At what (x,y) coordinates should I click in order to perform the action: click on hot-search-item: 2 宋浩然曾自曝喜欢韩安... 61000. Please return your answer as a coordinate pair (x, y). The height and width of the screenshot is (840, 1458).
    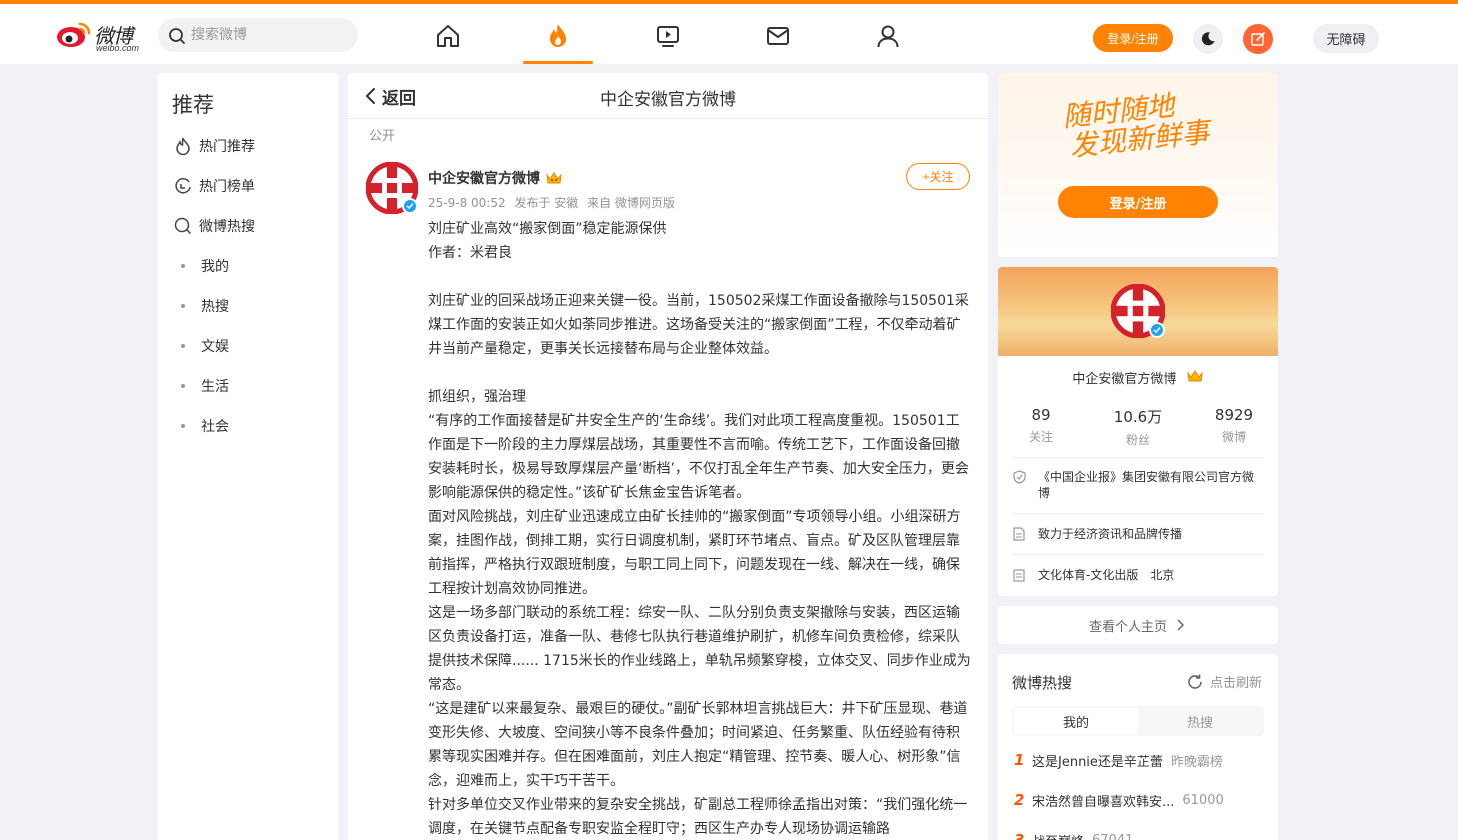
    Looking at the image, I should click on (1119, 800).